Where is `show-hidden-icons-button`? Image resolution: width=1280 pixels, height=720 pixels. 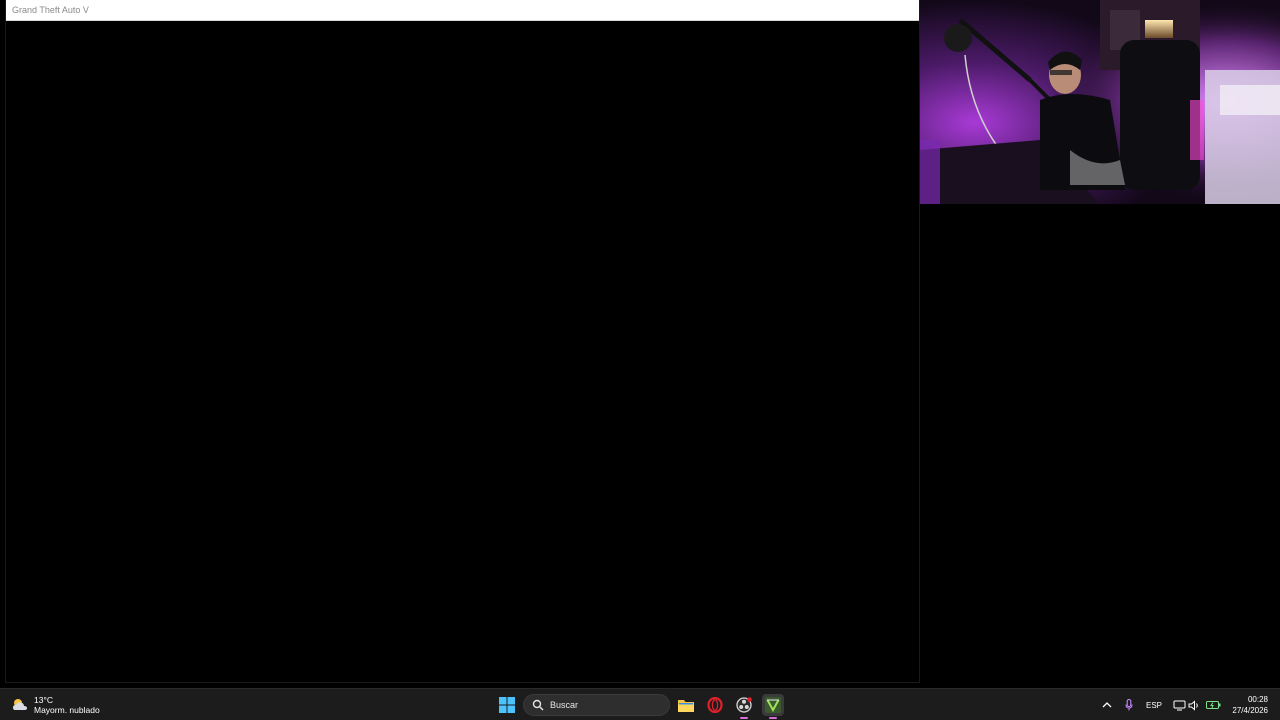 show-hidden-icons-button is located at coordinates (1107, 704).